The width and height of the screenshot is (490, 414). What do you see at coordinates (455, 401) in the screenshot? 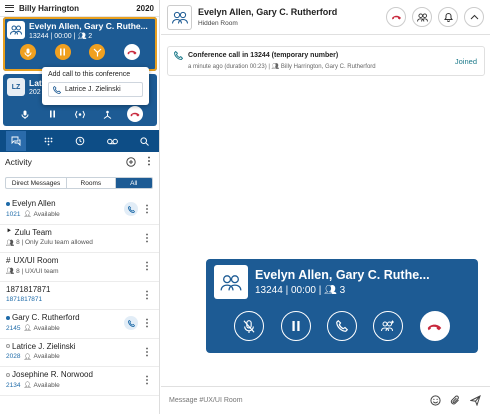
I see `attachment-icon` at bounding box center [455, 401].